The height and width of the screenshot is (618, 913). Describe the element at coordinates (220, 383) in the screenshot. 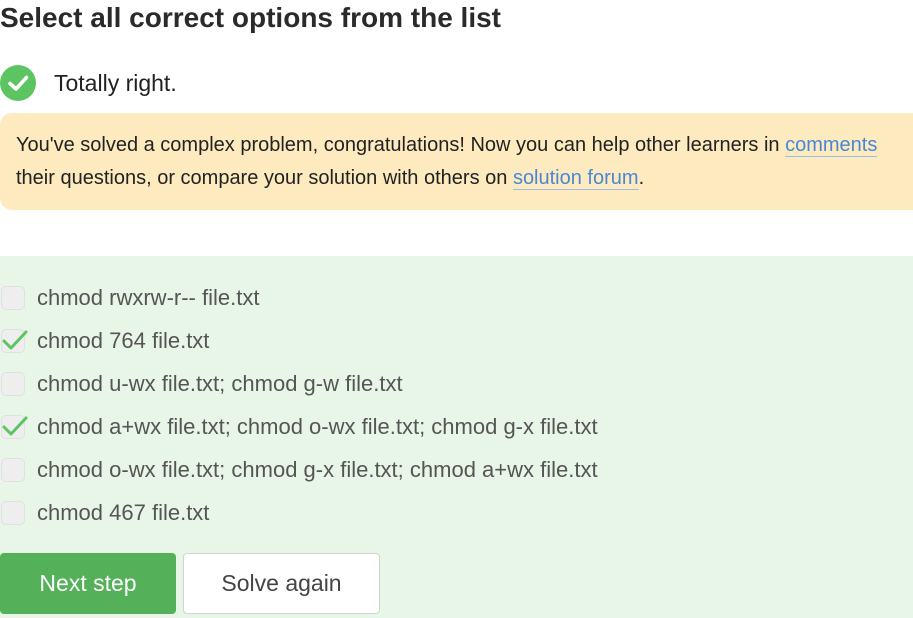

I see `option-label: chmod u-wx file.txt; chmod g-w file.txt` at that location.